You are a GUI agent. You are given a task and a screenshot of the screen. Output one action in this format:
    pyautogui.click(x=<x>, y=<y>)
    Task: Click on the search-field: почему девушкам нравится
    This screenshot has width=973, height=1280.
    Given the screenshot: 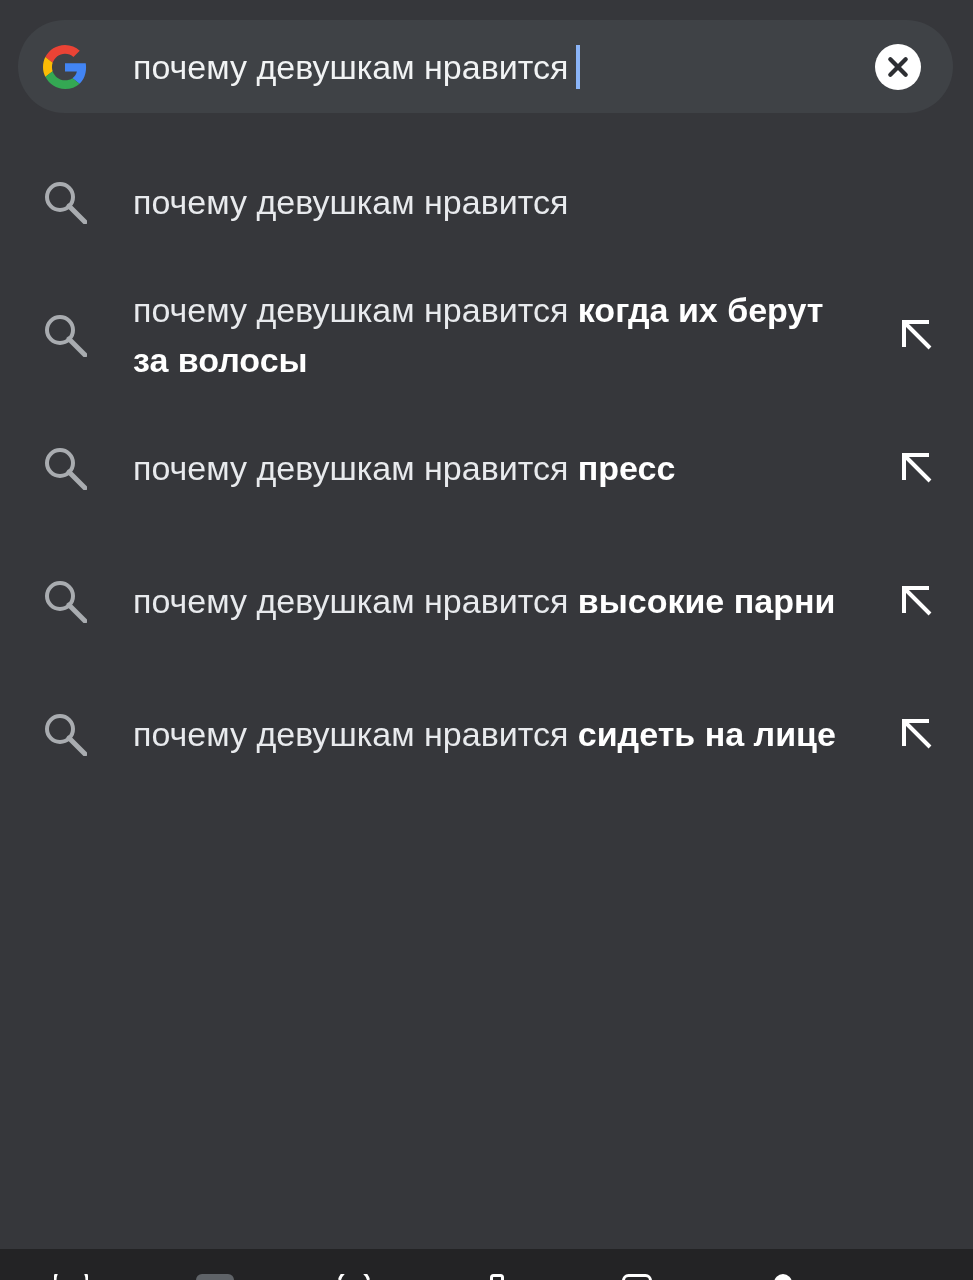 What is the action you would take?
    pyautogui.click(x=351, y=66)
    